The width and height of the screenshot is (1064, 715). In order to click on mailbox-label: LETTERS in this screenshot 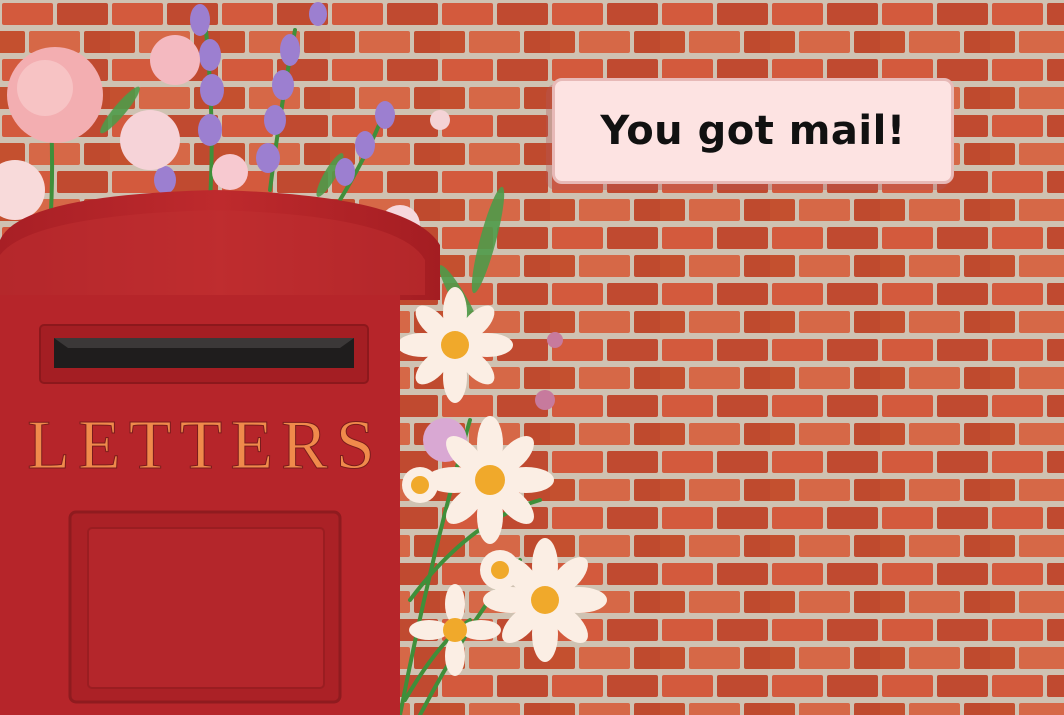, I will do `click(204, 445)`.